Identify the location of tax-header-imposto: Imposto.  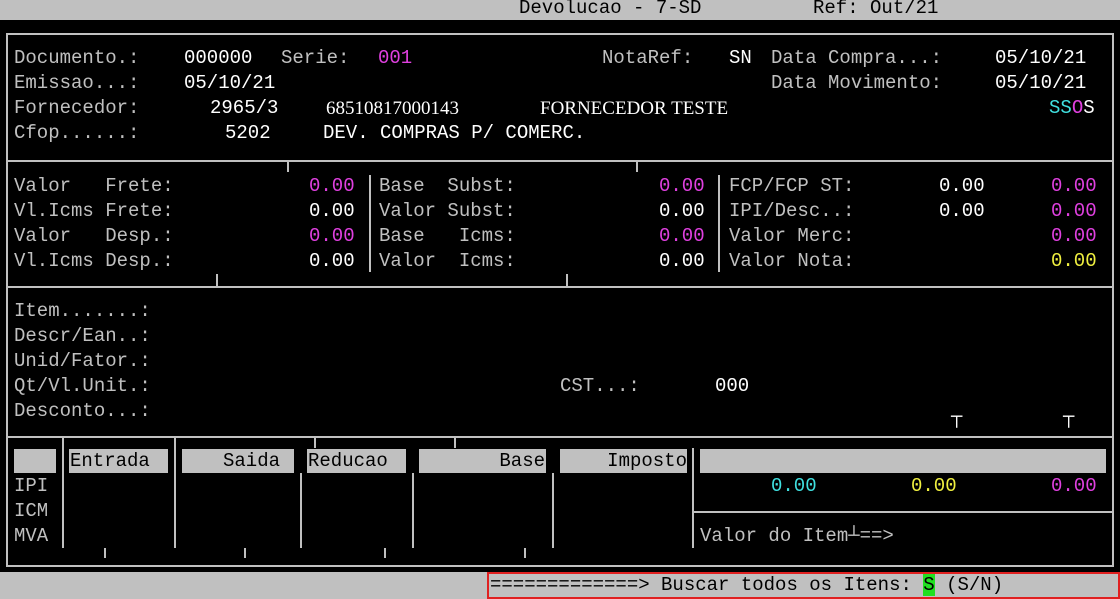
(623, 461).